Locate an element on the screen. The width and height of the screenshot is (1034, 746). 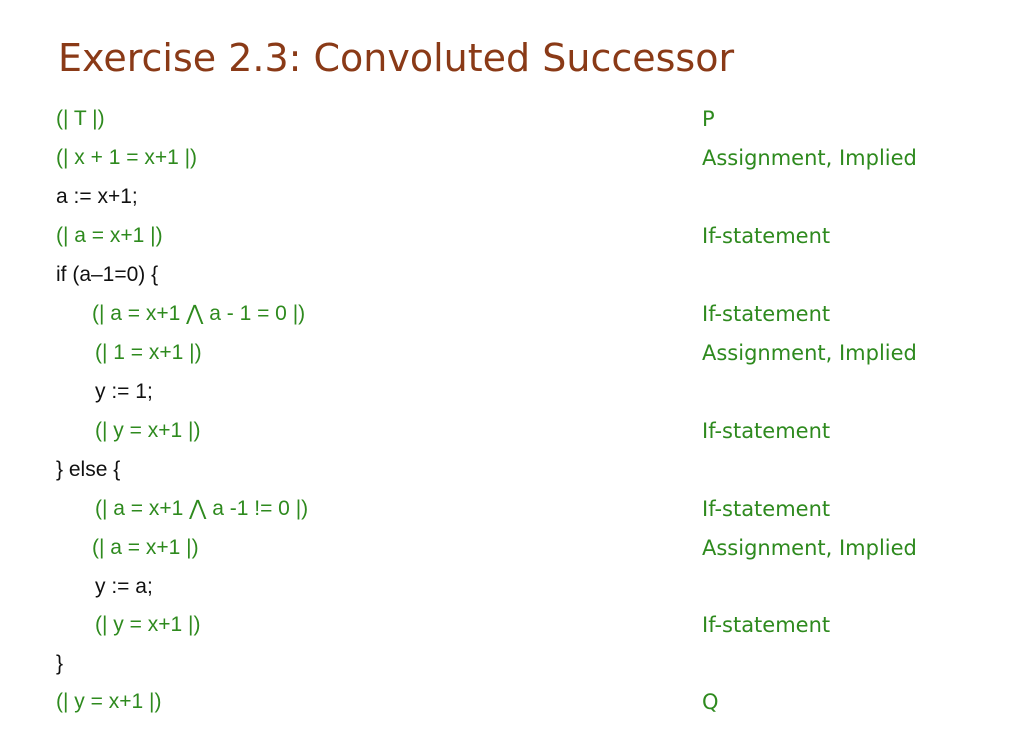
proof-line: y := 1; is located at coordinates (517, 392).